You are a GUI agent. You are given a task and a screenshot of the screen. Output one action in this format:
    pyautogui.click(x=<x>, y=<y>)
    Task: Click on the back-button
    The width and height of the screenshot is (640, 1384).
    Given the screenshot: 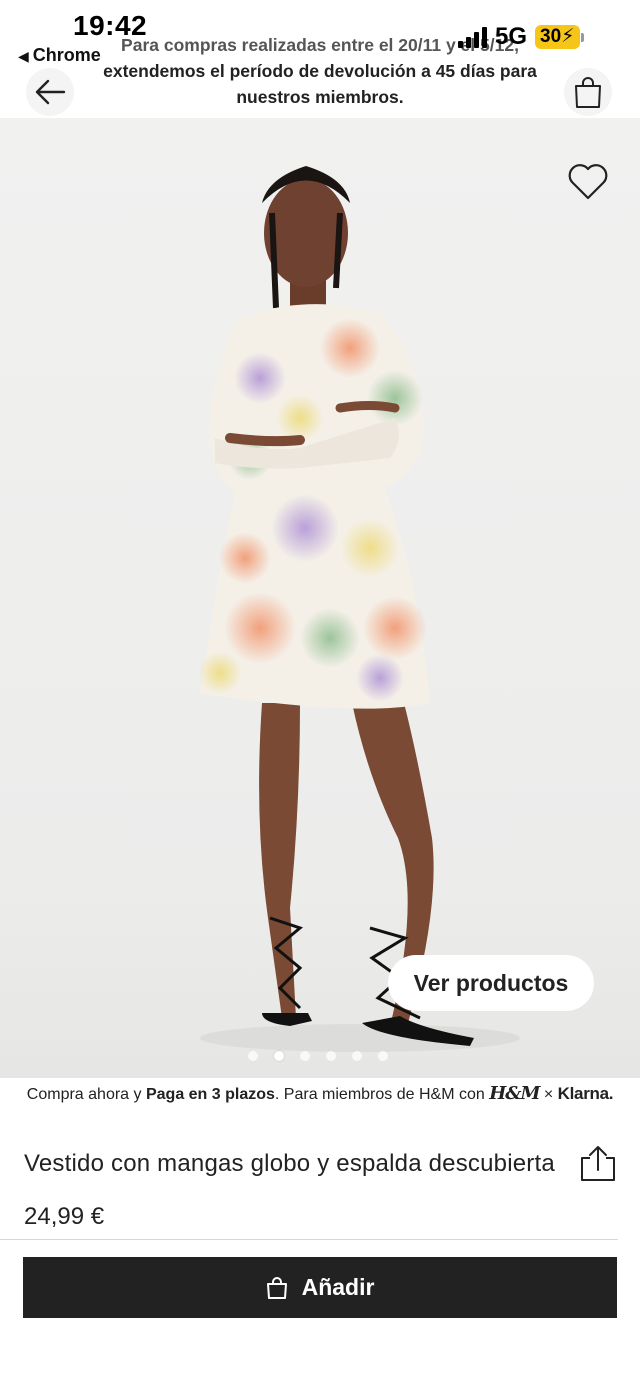 What is the action you would take?
    pyautogui.click(x=50, y=92)
    